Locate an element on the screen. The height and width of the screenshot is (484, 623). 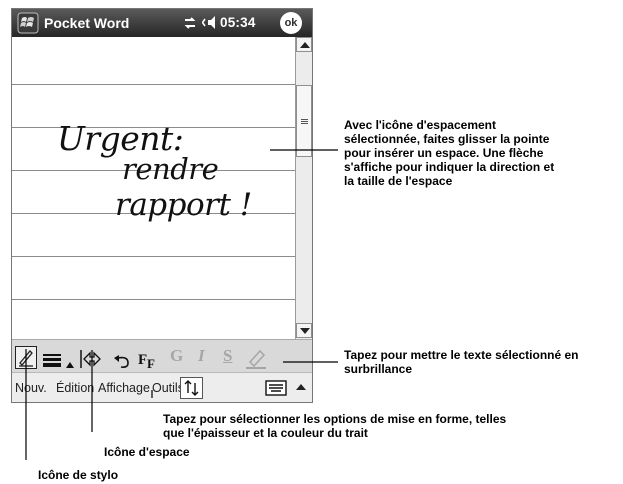
up-arrow-icon is located at coordinates (305, 45).